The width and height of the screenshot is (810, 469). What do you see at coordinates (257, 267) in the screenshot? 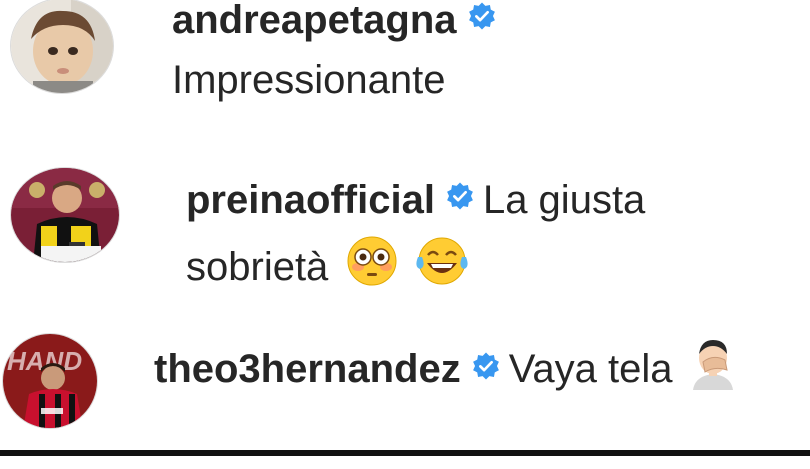
I see `comment-text-continued: sobrietà` at bounding box center [257, 267].